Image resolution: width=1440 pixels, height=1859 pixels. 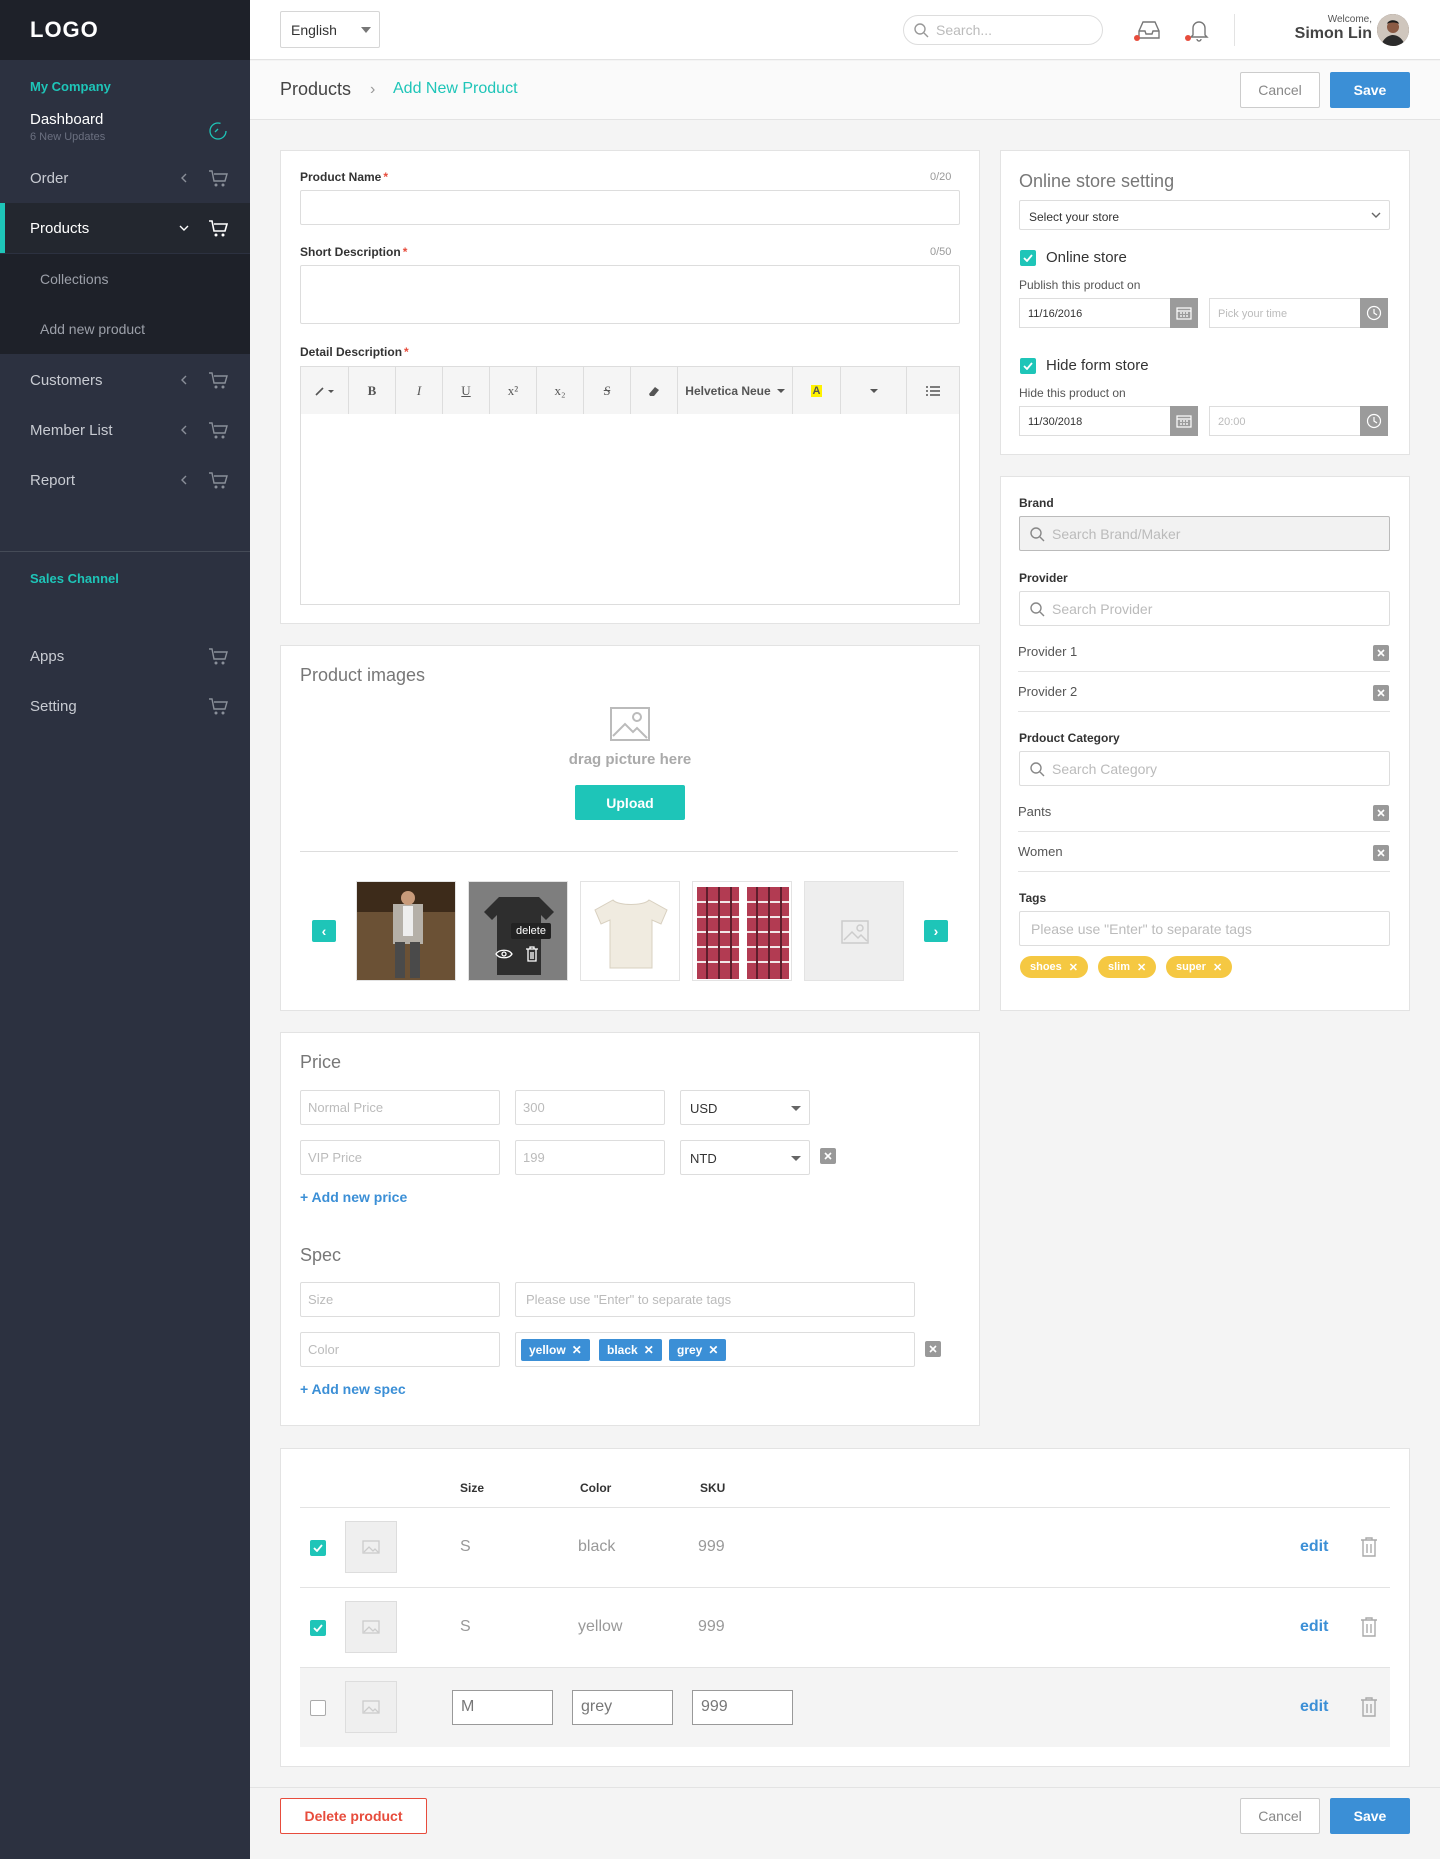 I want to click on clock-icon, so click(x=1374, y=421).